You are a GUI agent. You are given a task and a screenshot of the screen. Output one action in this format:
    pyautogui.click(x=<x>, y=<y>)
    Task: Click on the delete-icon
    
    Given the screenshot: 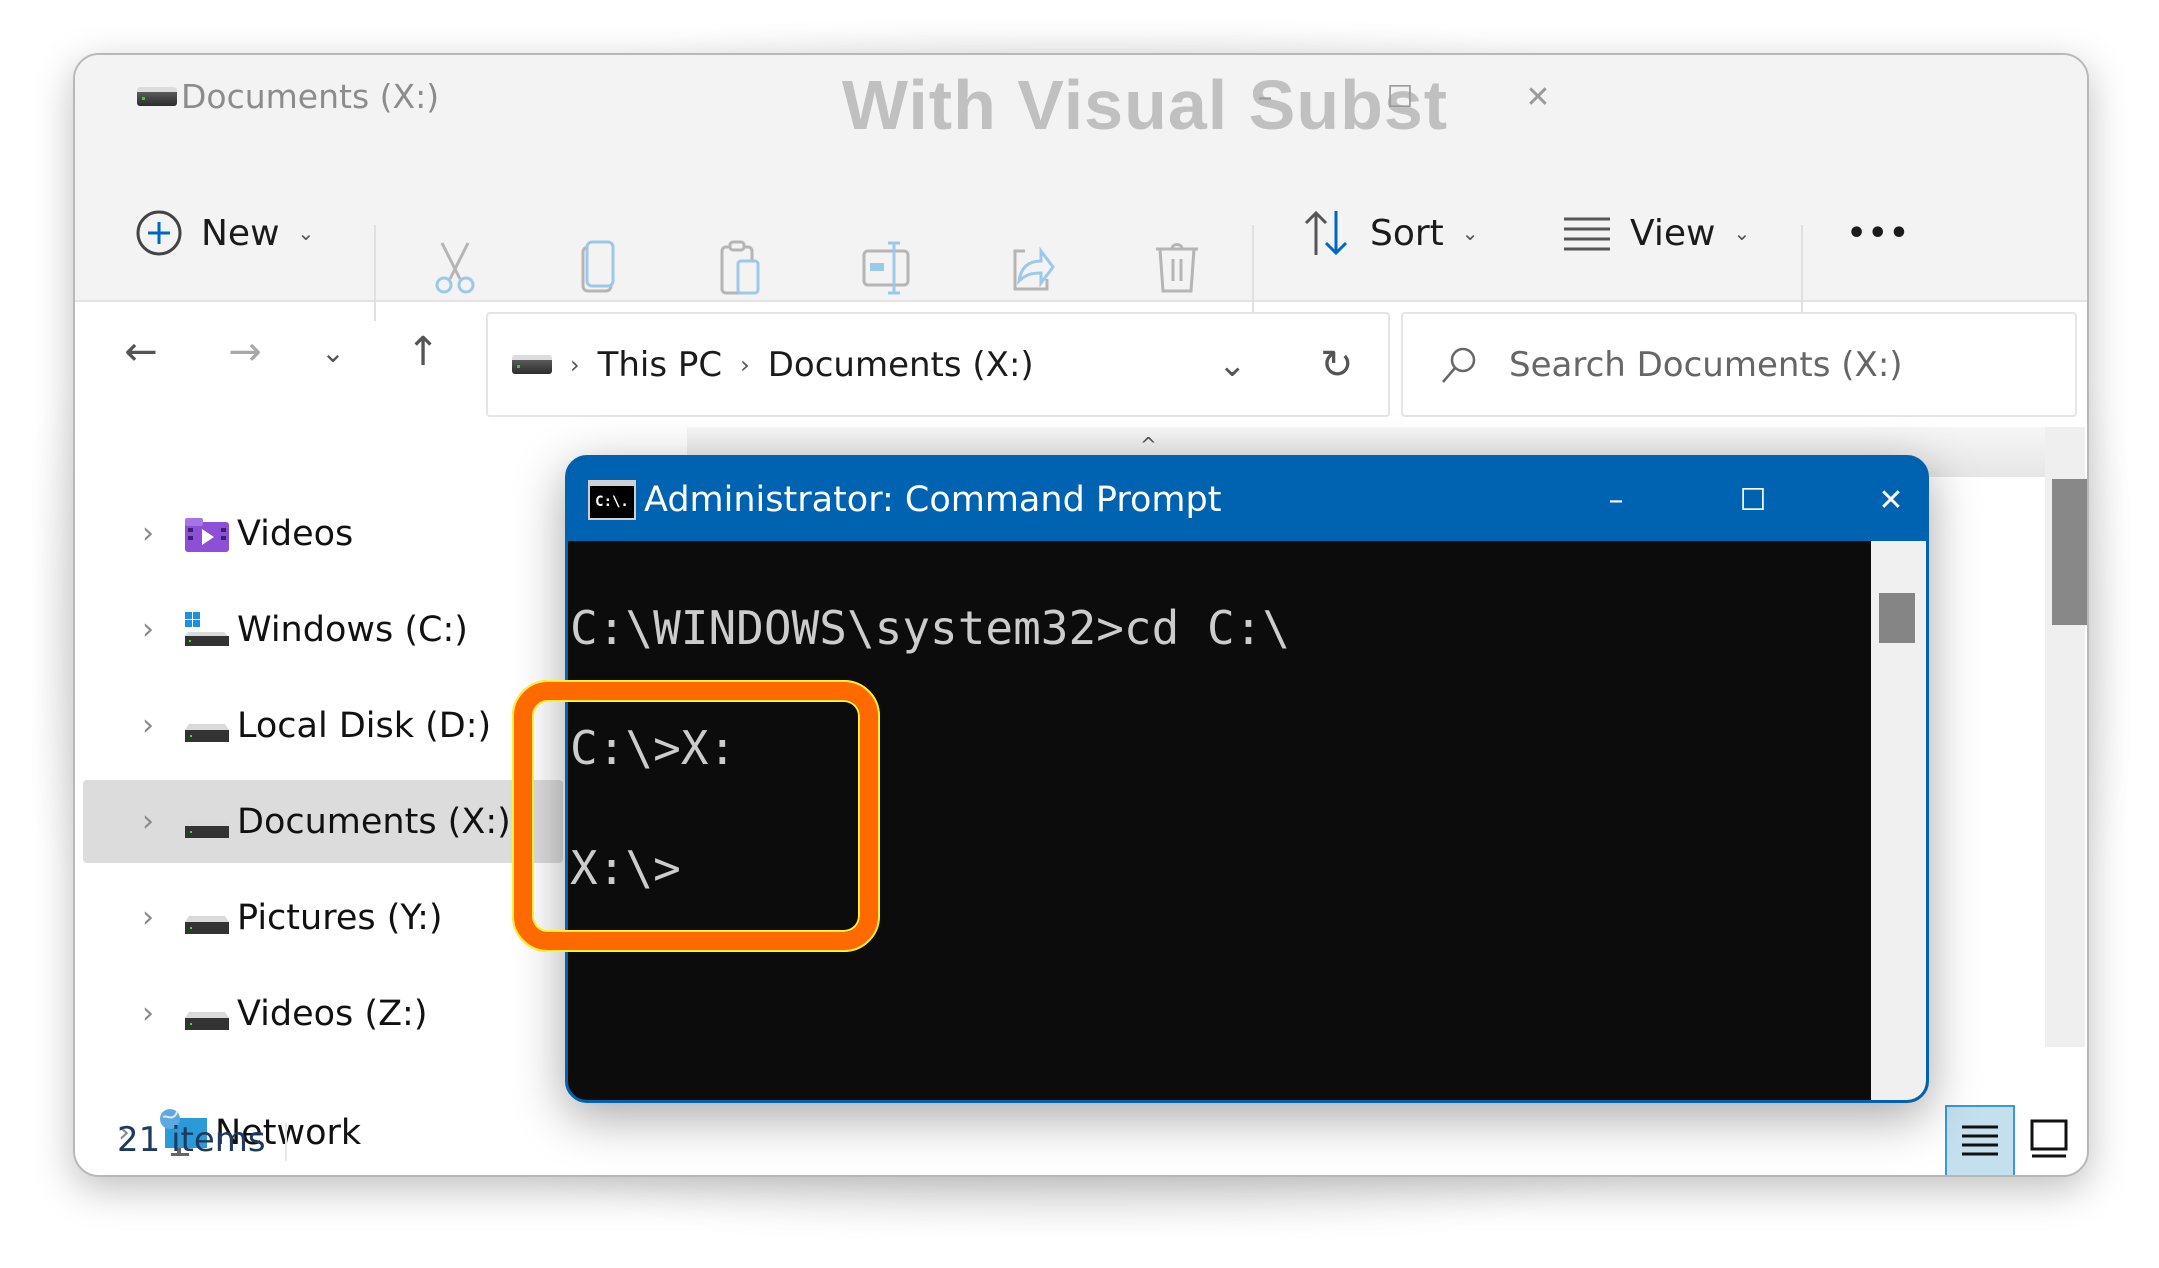 What is the action you would take?
    pyautogui.click(x=1177, y=268)
    